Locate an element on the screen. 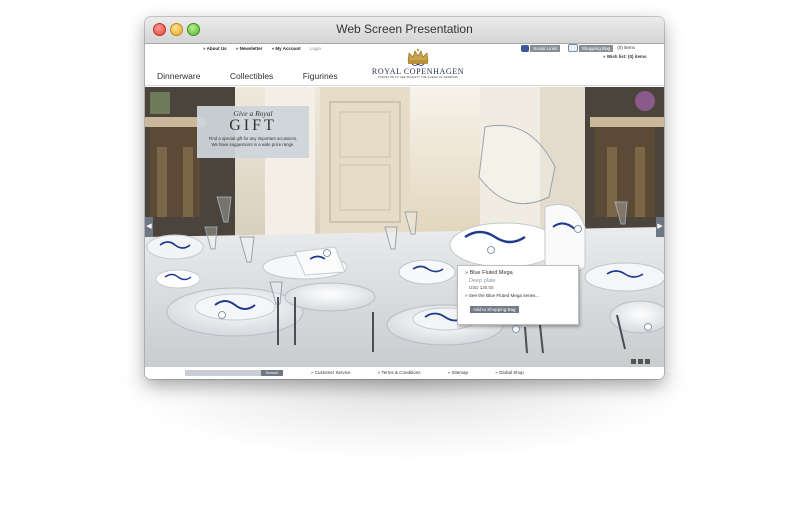 This screenshot has height=507, width=811. prev-slide-arrow: ◀ is located at coordinates (149, 227).